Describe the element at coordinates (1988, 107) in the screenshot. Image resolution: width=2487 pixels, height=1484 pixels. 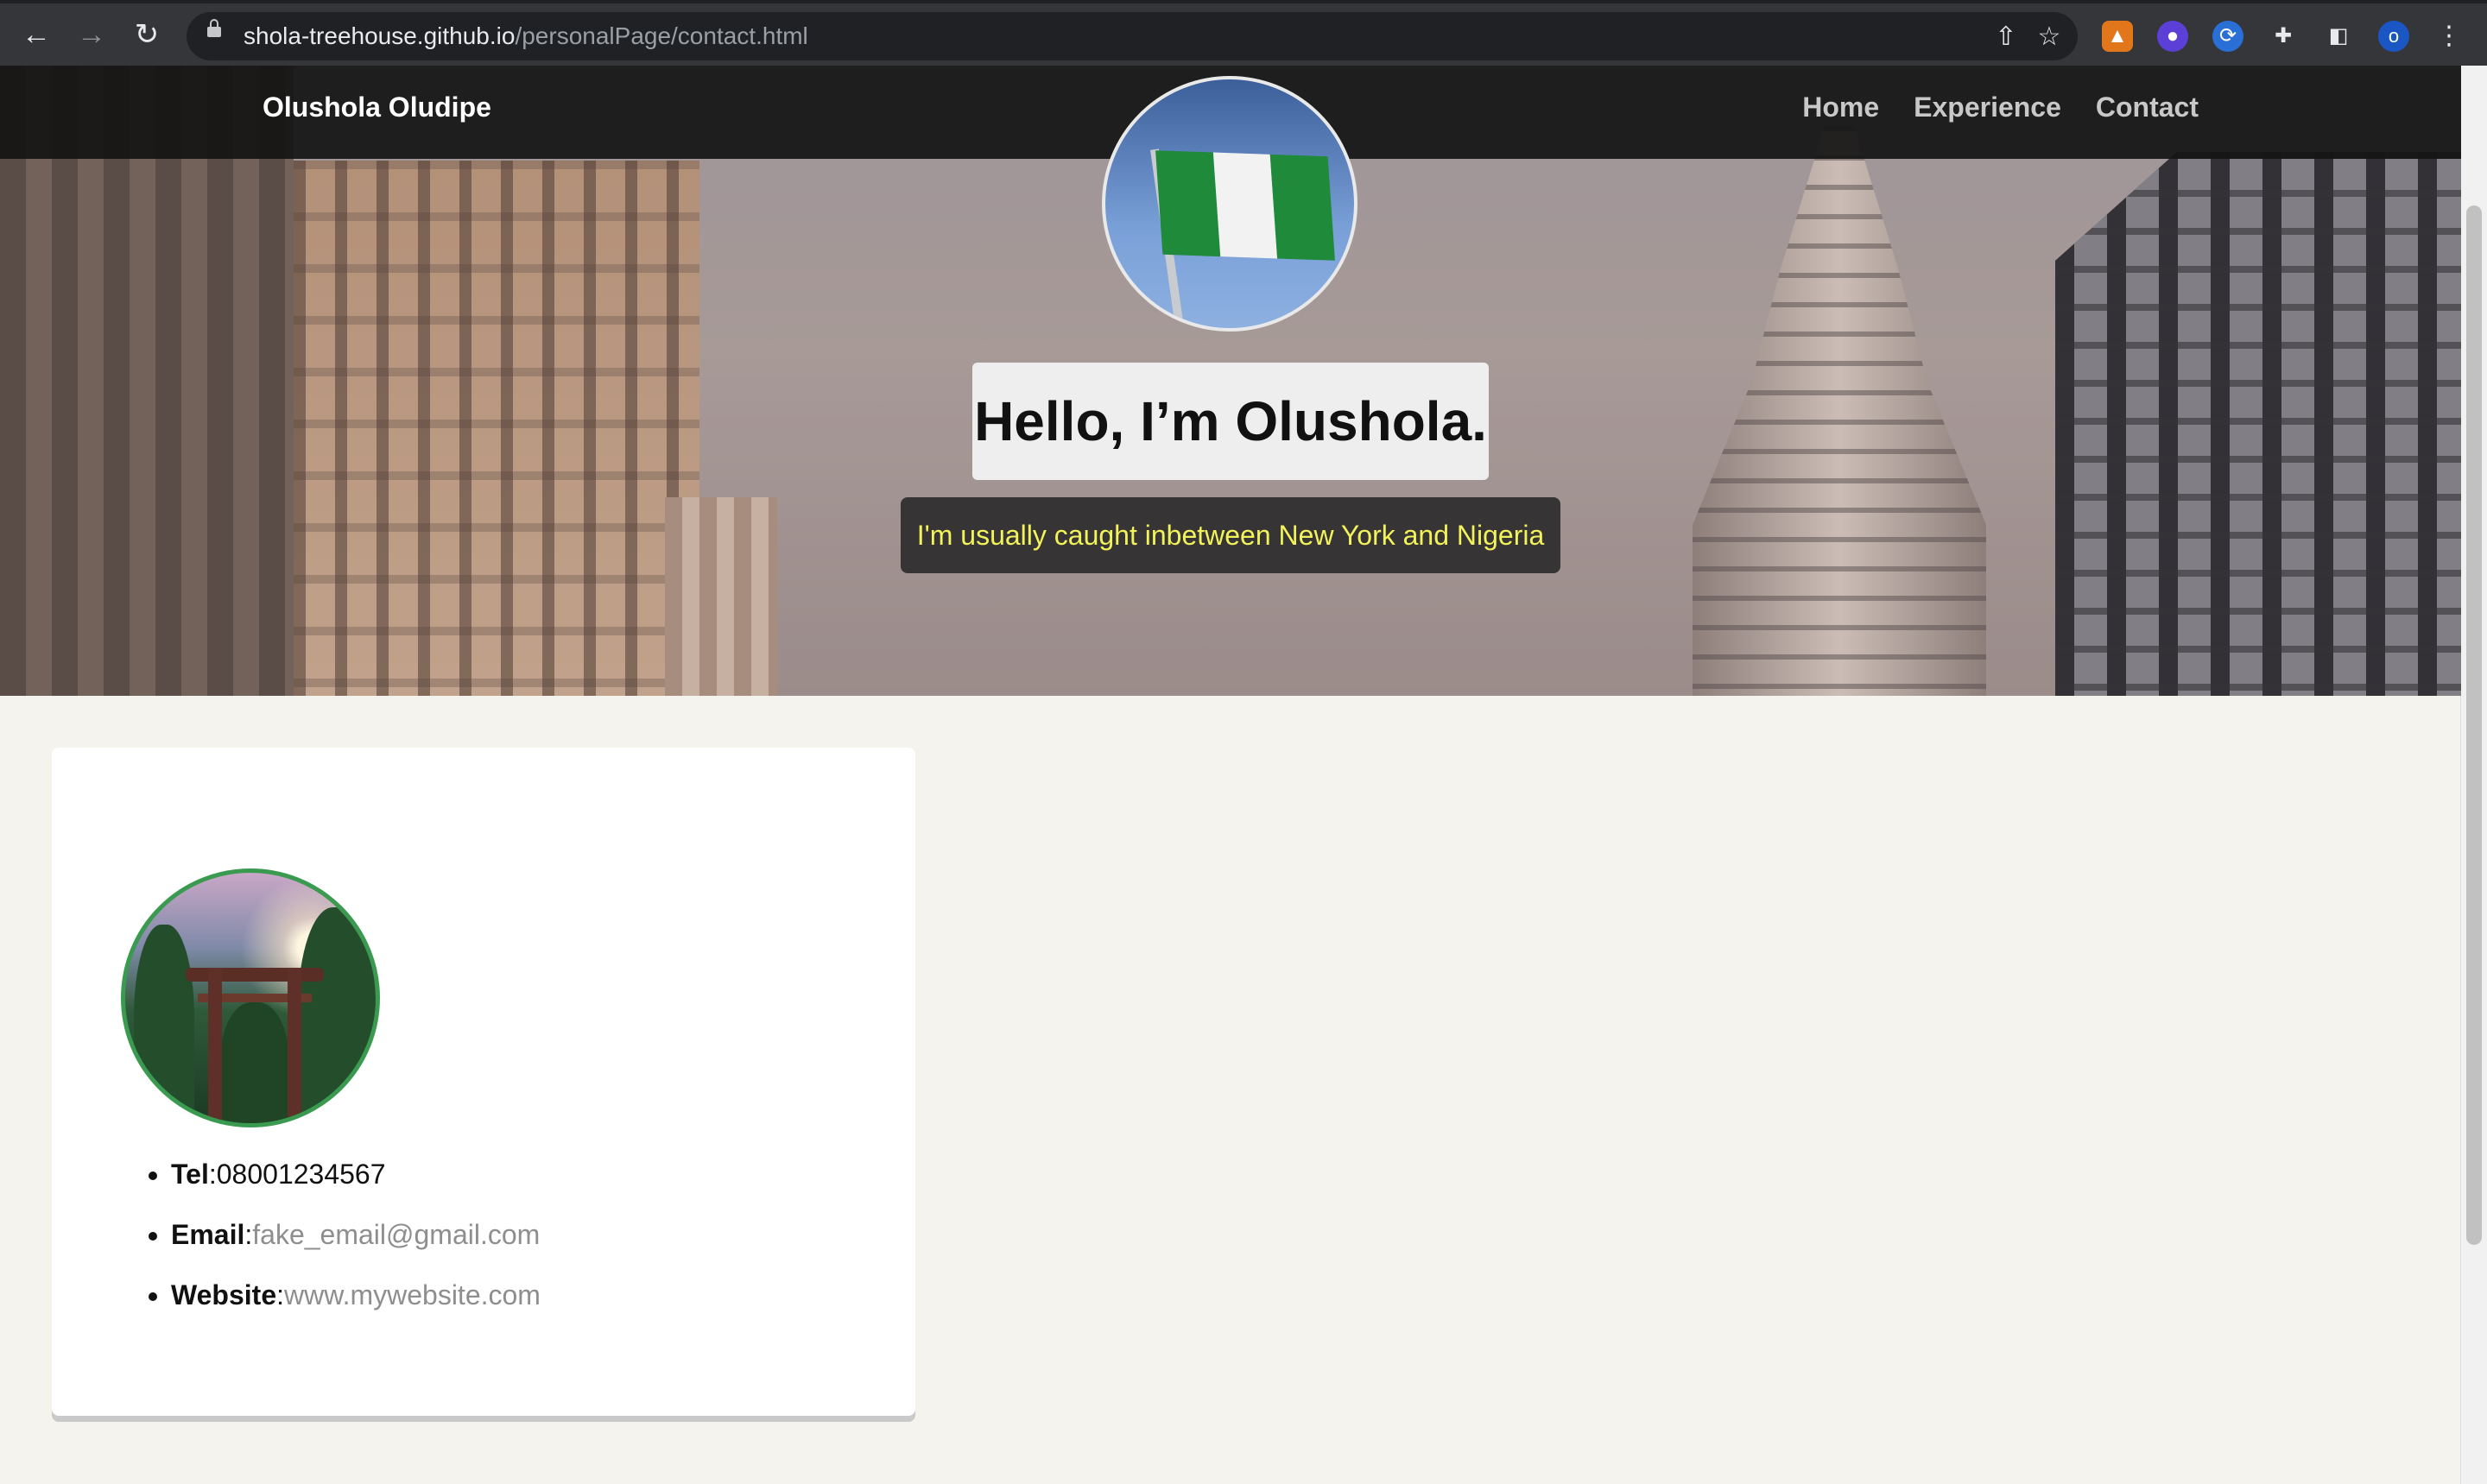
I see `nav-link-experience: Experience` at that location.